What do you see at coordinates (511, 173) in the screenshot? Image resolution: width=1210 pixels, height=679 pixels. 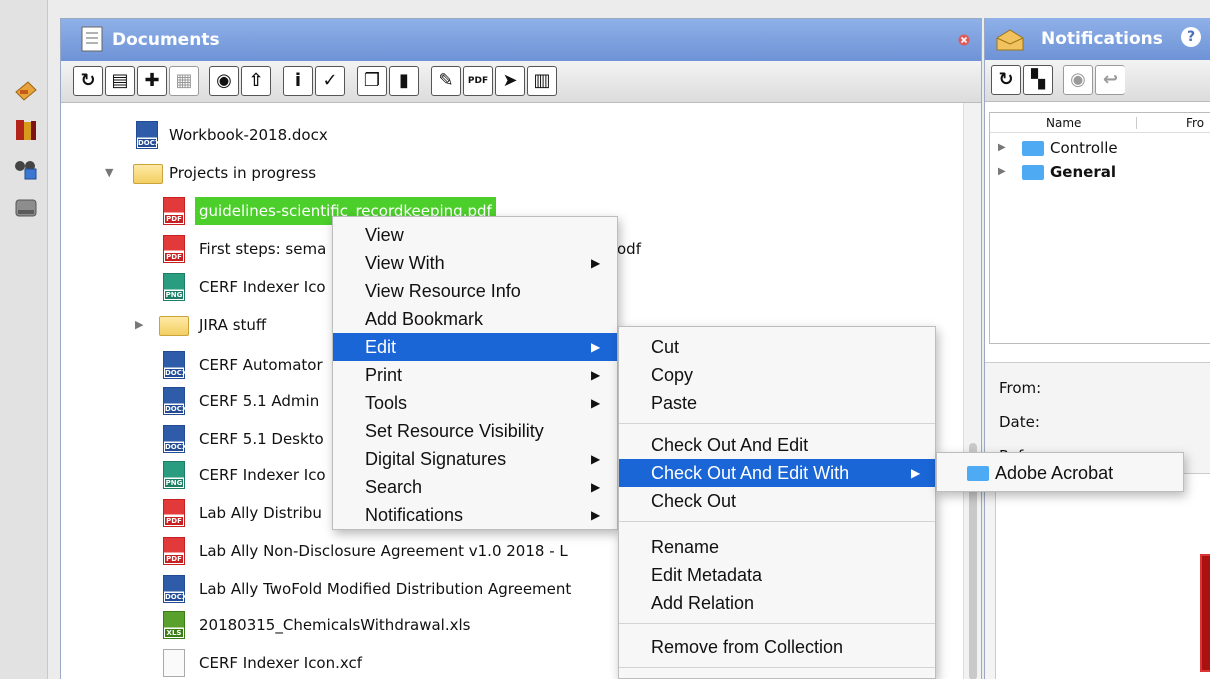 I see `tree-row: ▼ Projects in progress` at bounding box center [511, 173].